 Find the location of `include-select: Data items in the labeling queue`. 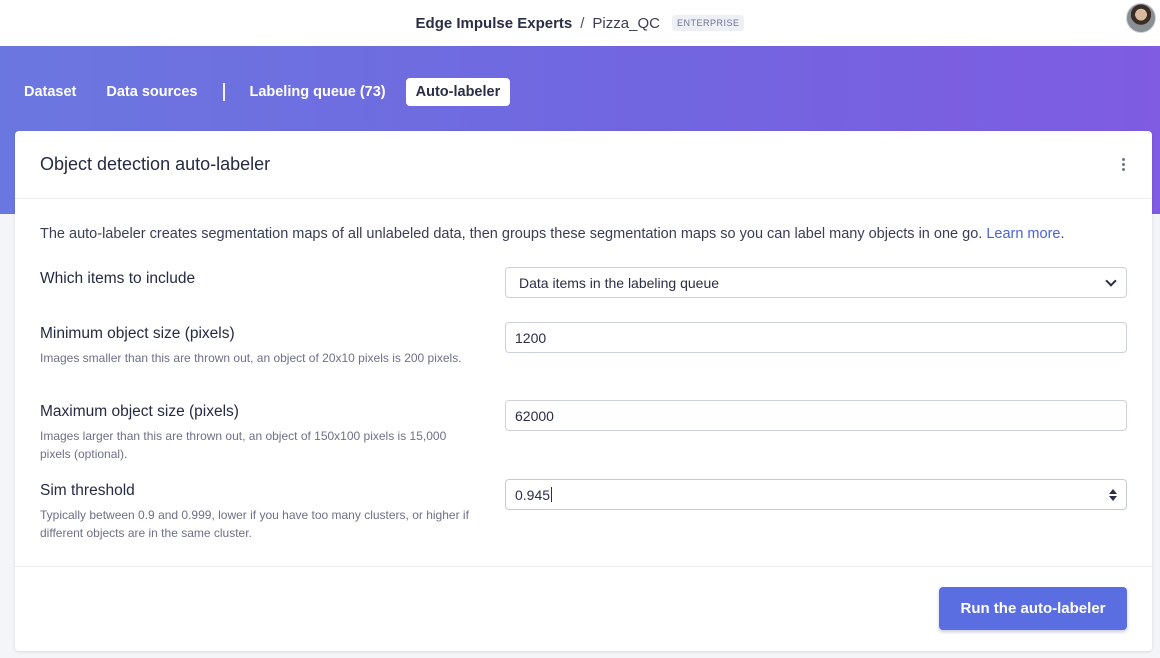

include-select: Data items in the labeling queue is located at coordinates (816, 282).